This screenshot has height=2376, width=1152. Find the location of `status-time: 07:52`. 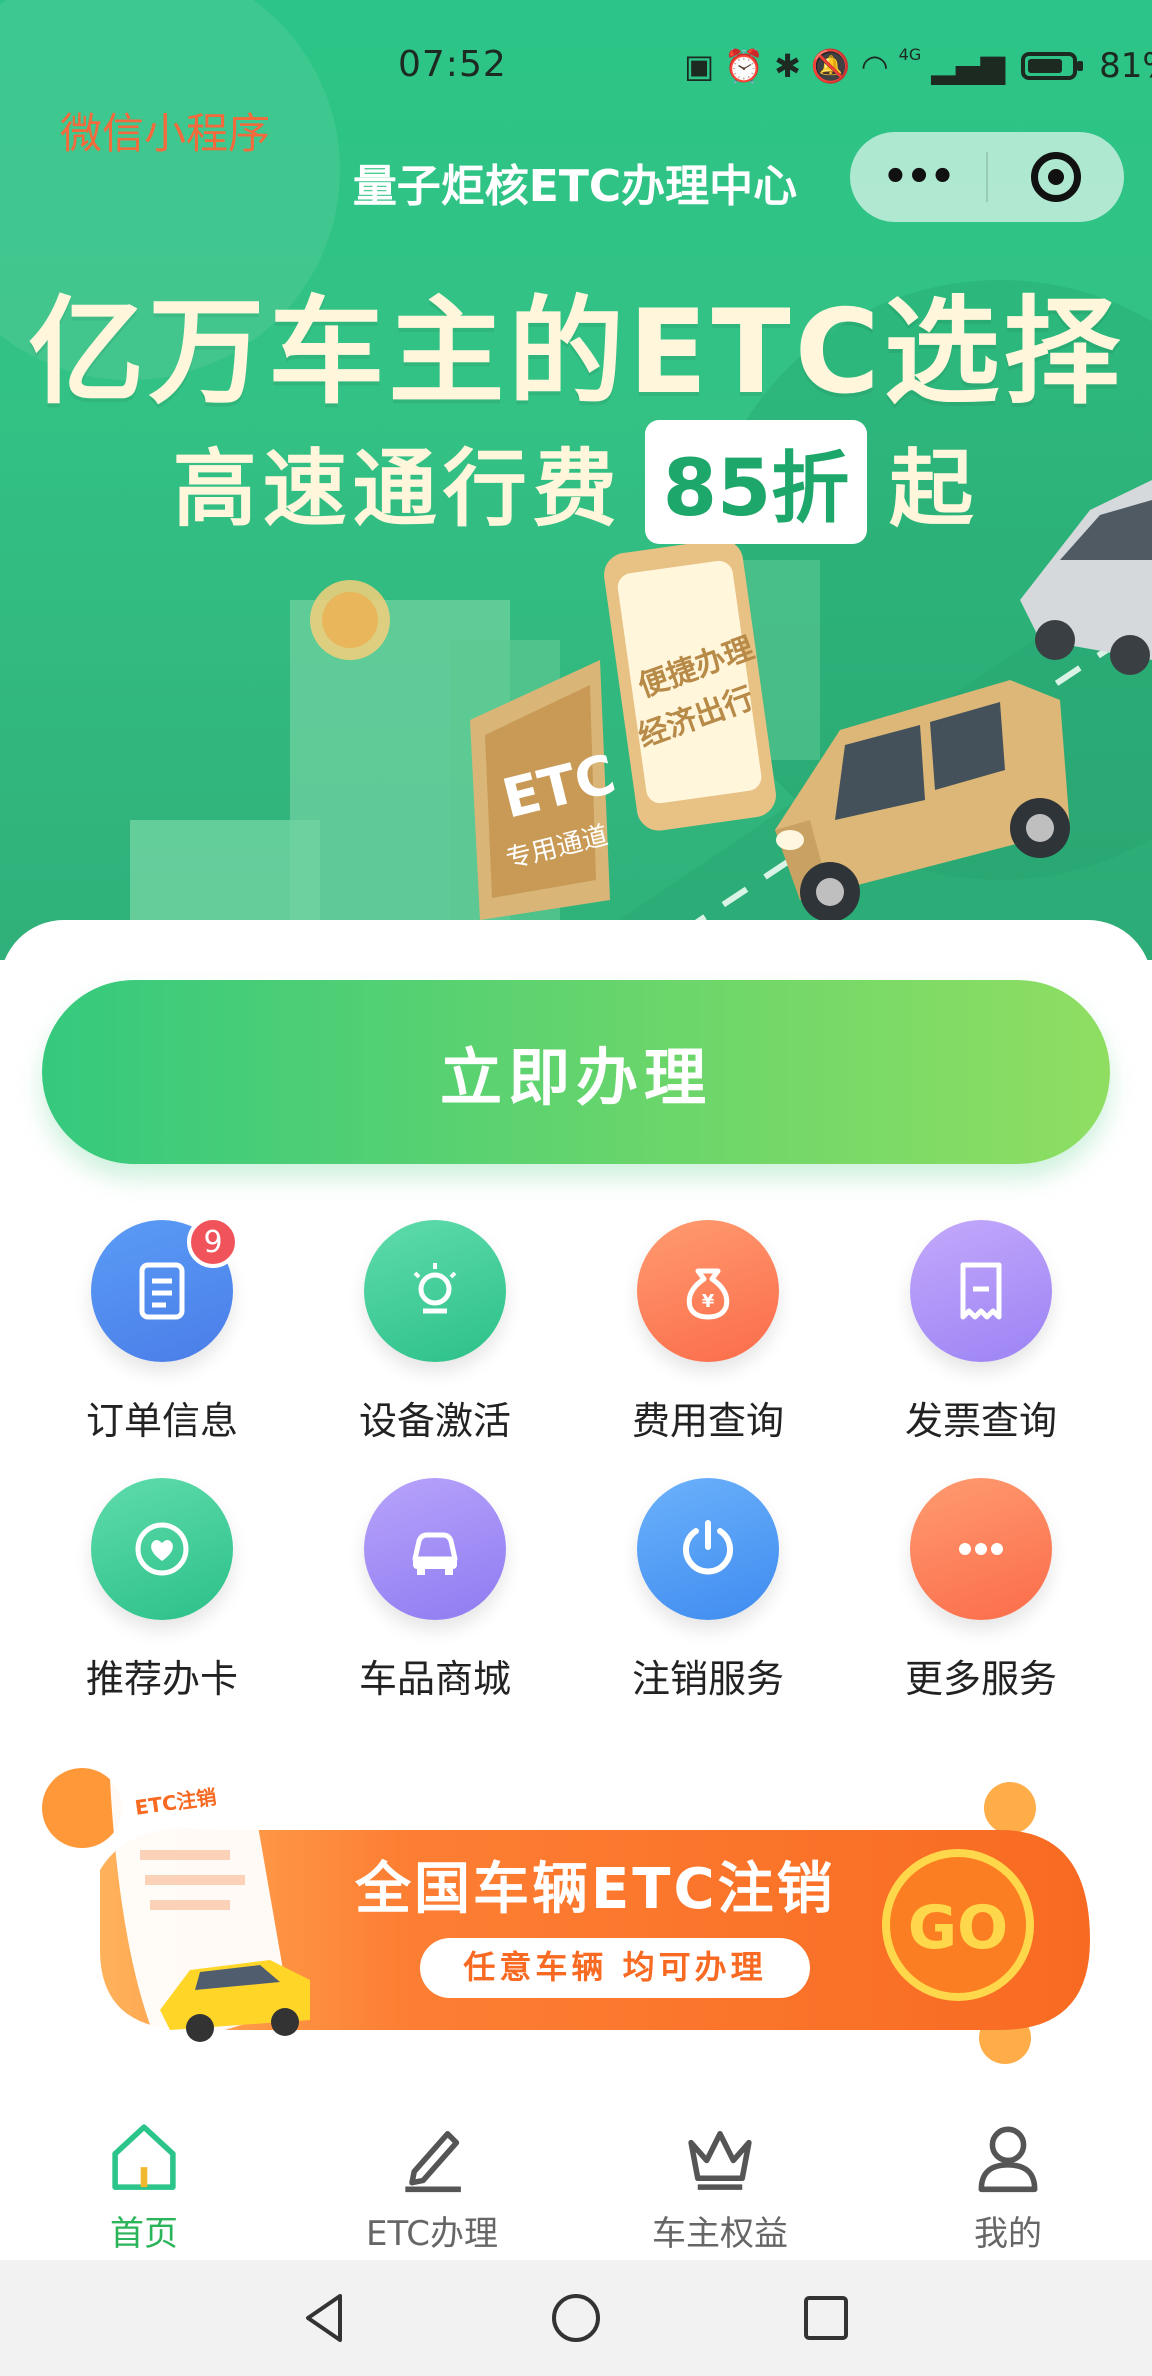

status-time: 07:52 is located at coordinates (452, 64).